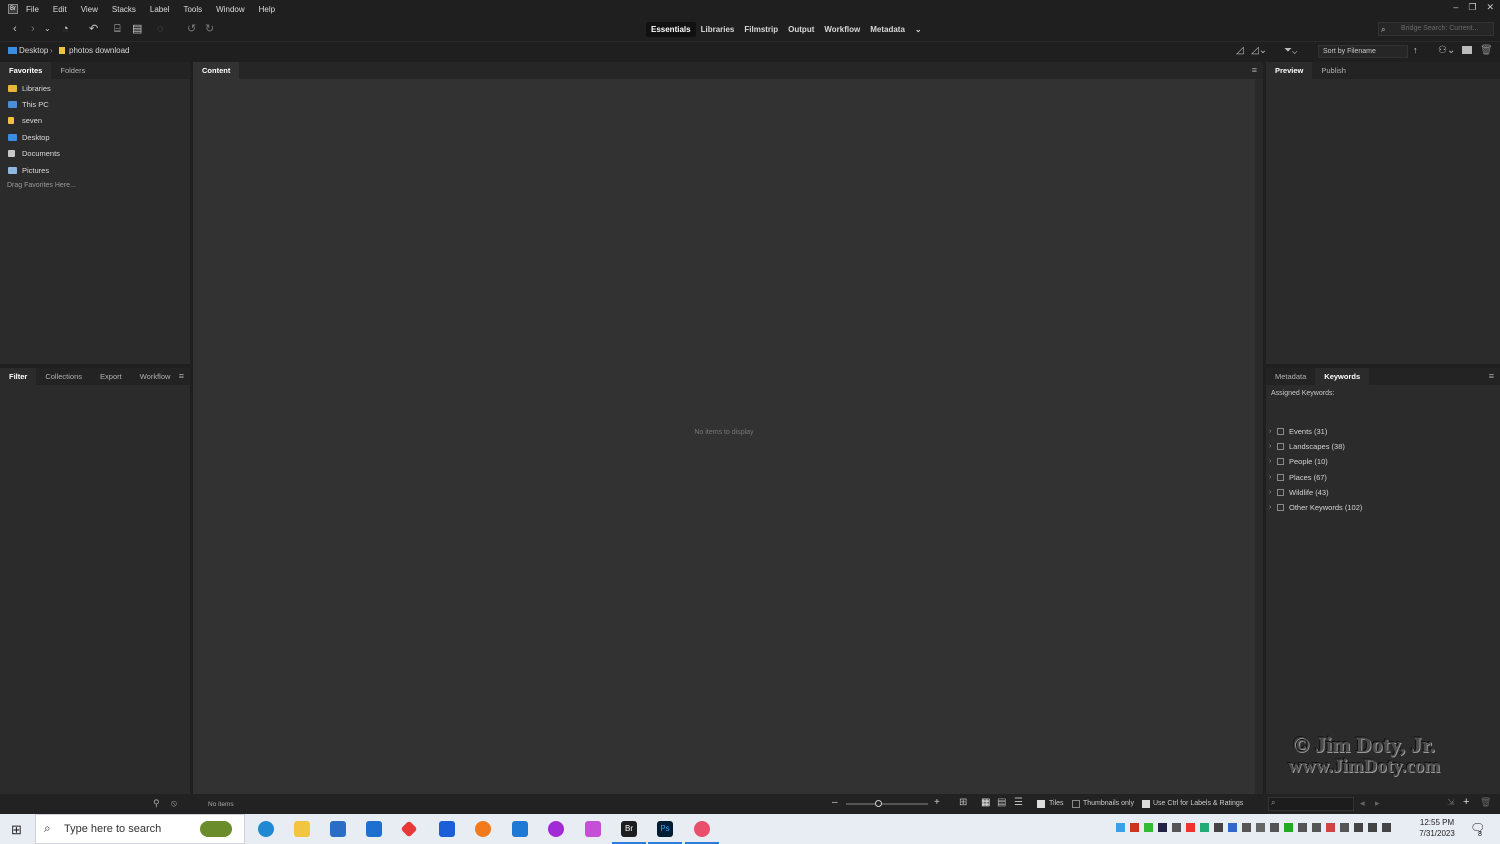  Describe the element at coordinates (1383, 461) in the screenshot. I see `keyword-people: › People (10)` at that location.